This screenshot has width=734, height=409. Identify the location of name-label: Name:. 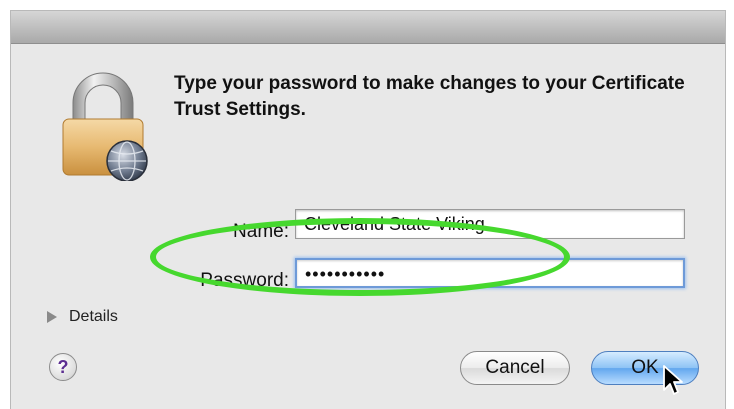
(261, 231).